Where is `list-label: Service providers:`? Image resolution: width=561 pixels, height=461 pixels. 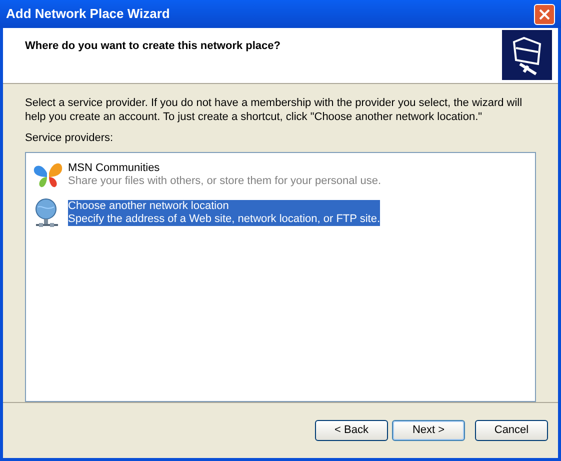 list-label: Service providers: is located at coordinates (69, 138).